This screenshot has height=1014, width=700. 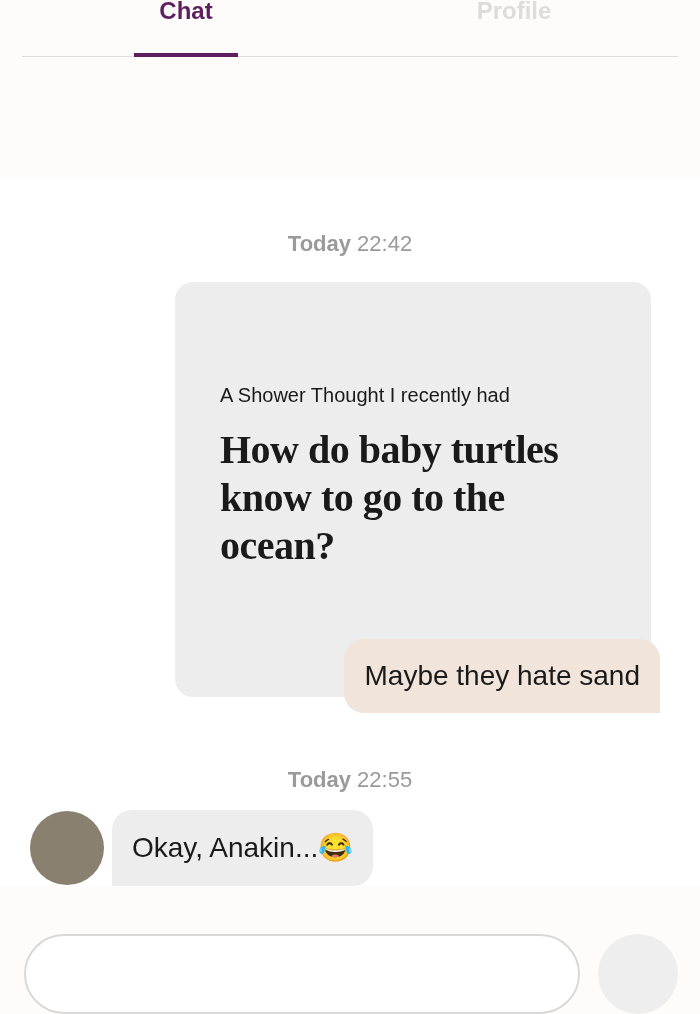 What do you see at coordinates (365, 395) in the screenshot?
I see `card-caption: A Shower Thought I recently had` at bounding box center [365, 395].